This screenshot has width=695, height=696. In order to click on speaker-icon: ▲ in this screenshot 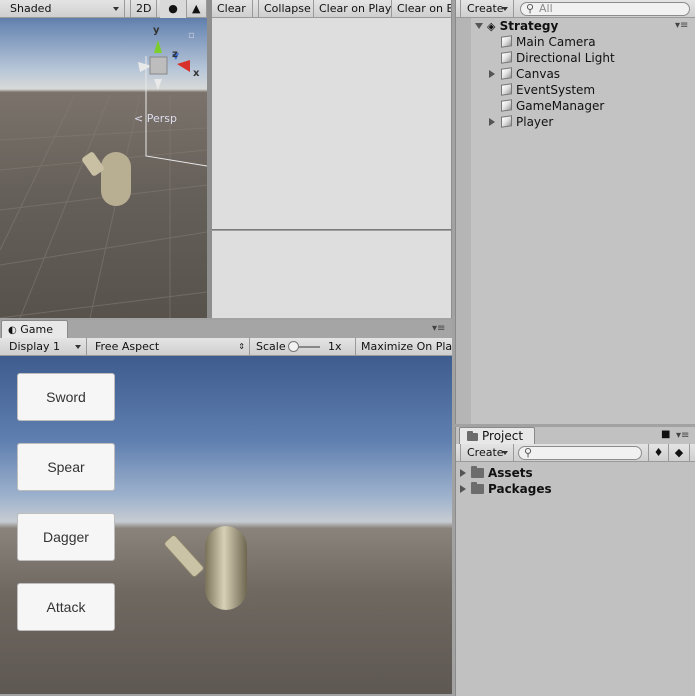, I will do `click(196, 8)`.